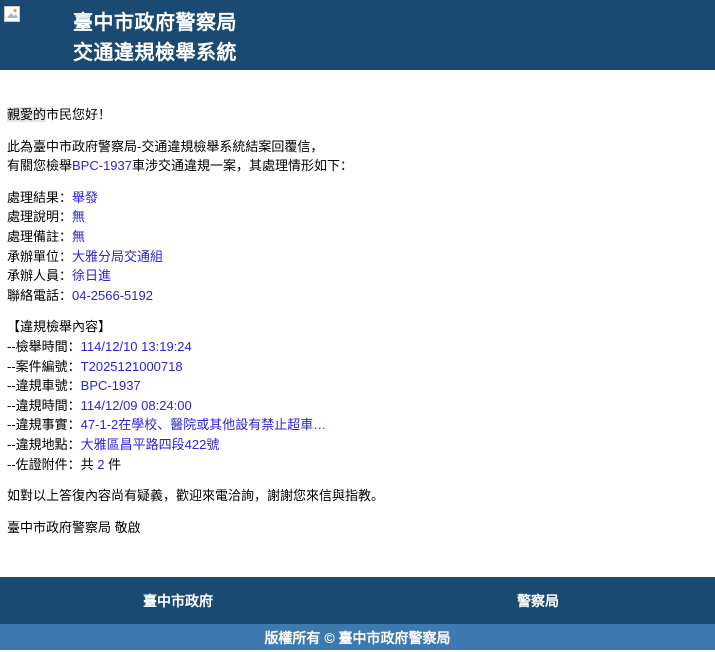 The width and height of the screenshot is (715, 652). I want to click on report-heading: 【違規檢舉內容】, so click(59, 327).